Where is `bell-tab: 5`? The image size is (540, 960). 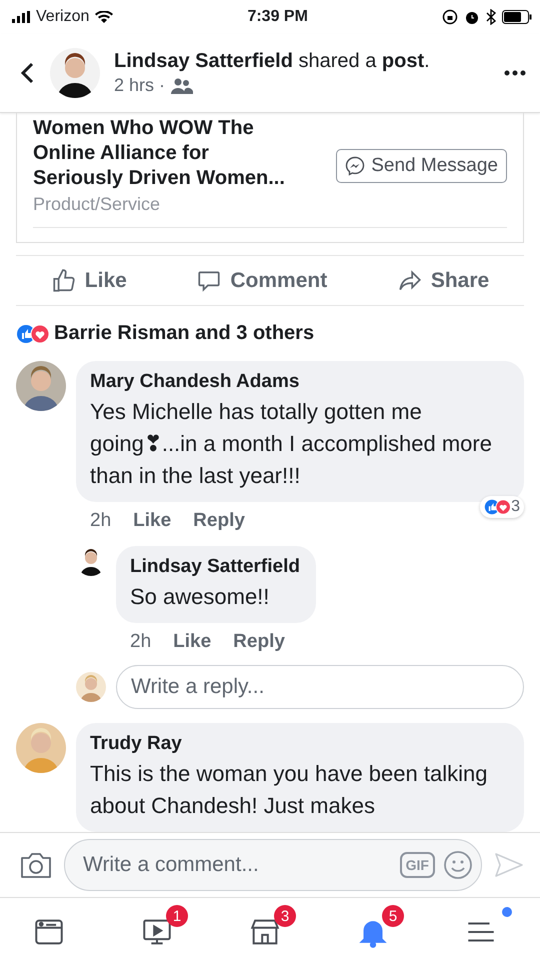
bell-tab: 5 is located at coordinates (378, 929).